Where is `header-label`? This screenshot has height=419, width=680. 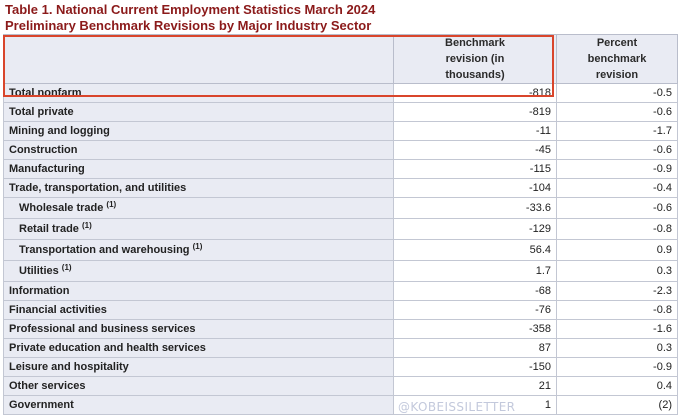 header-label is located at coordinates (198, 59).